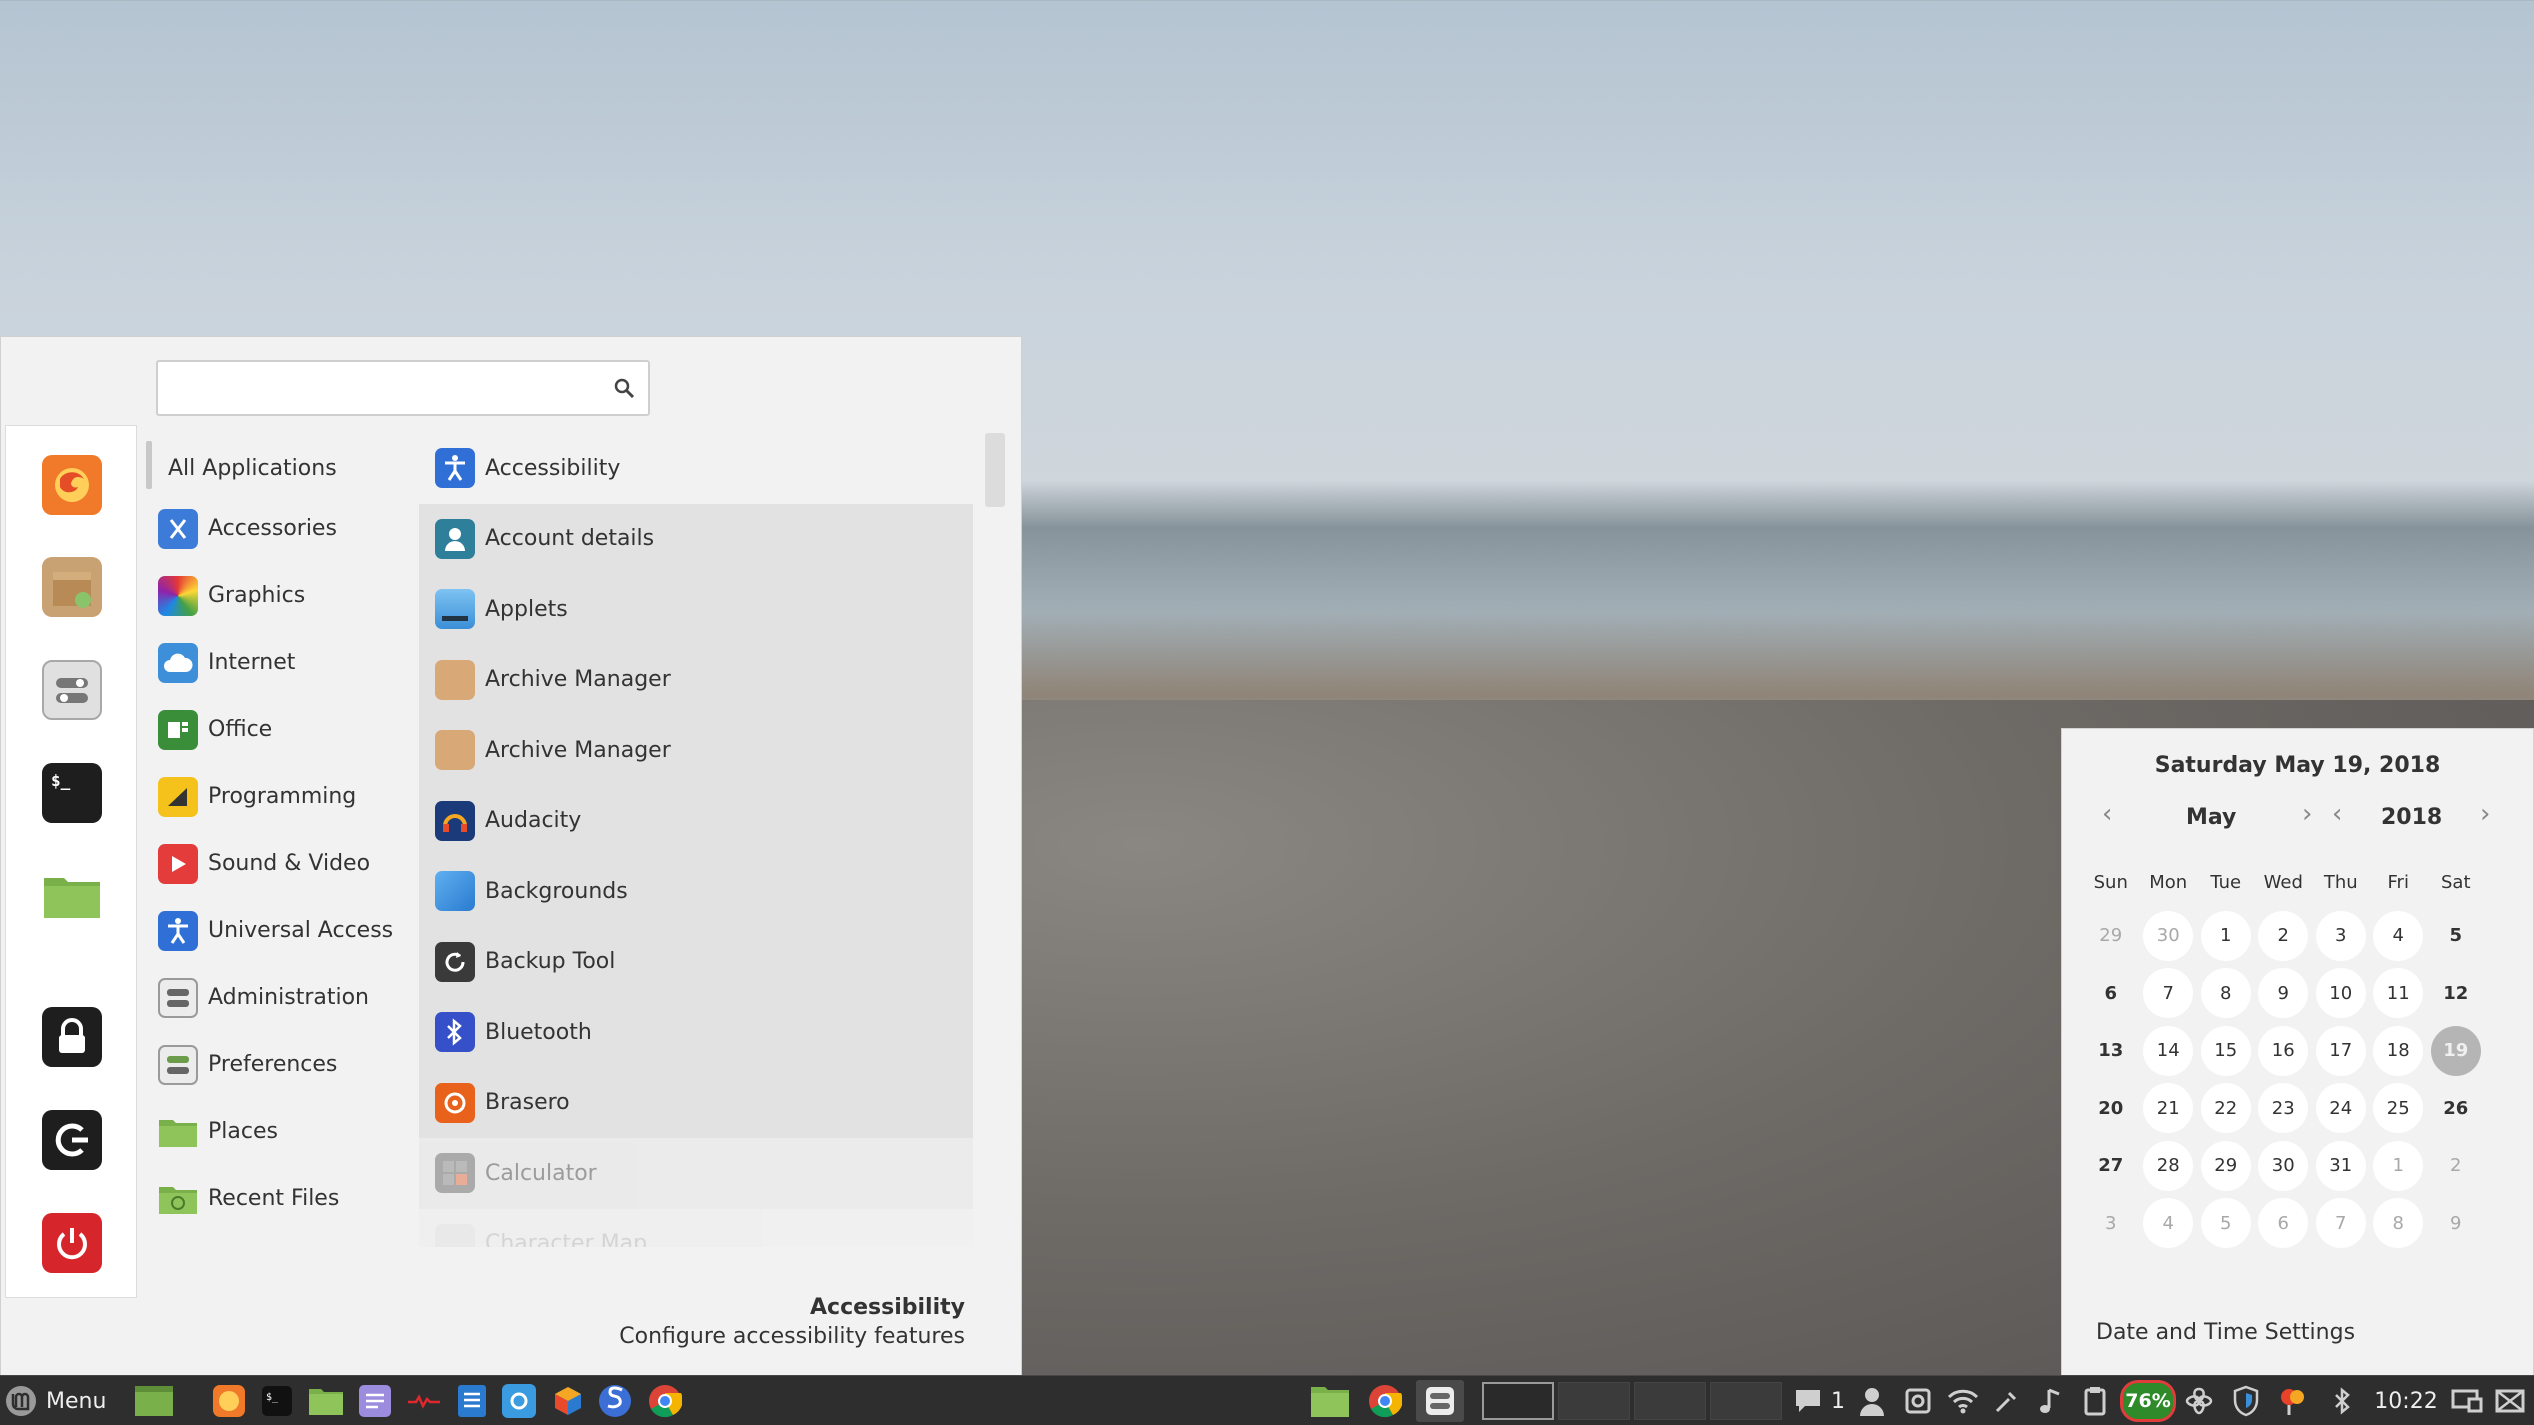 This screenshot has height=1425, width=2534. Describe the element at coordinates (696, 1227) in the screenshot. I see `app-character-map: Character Map` at that location.